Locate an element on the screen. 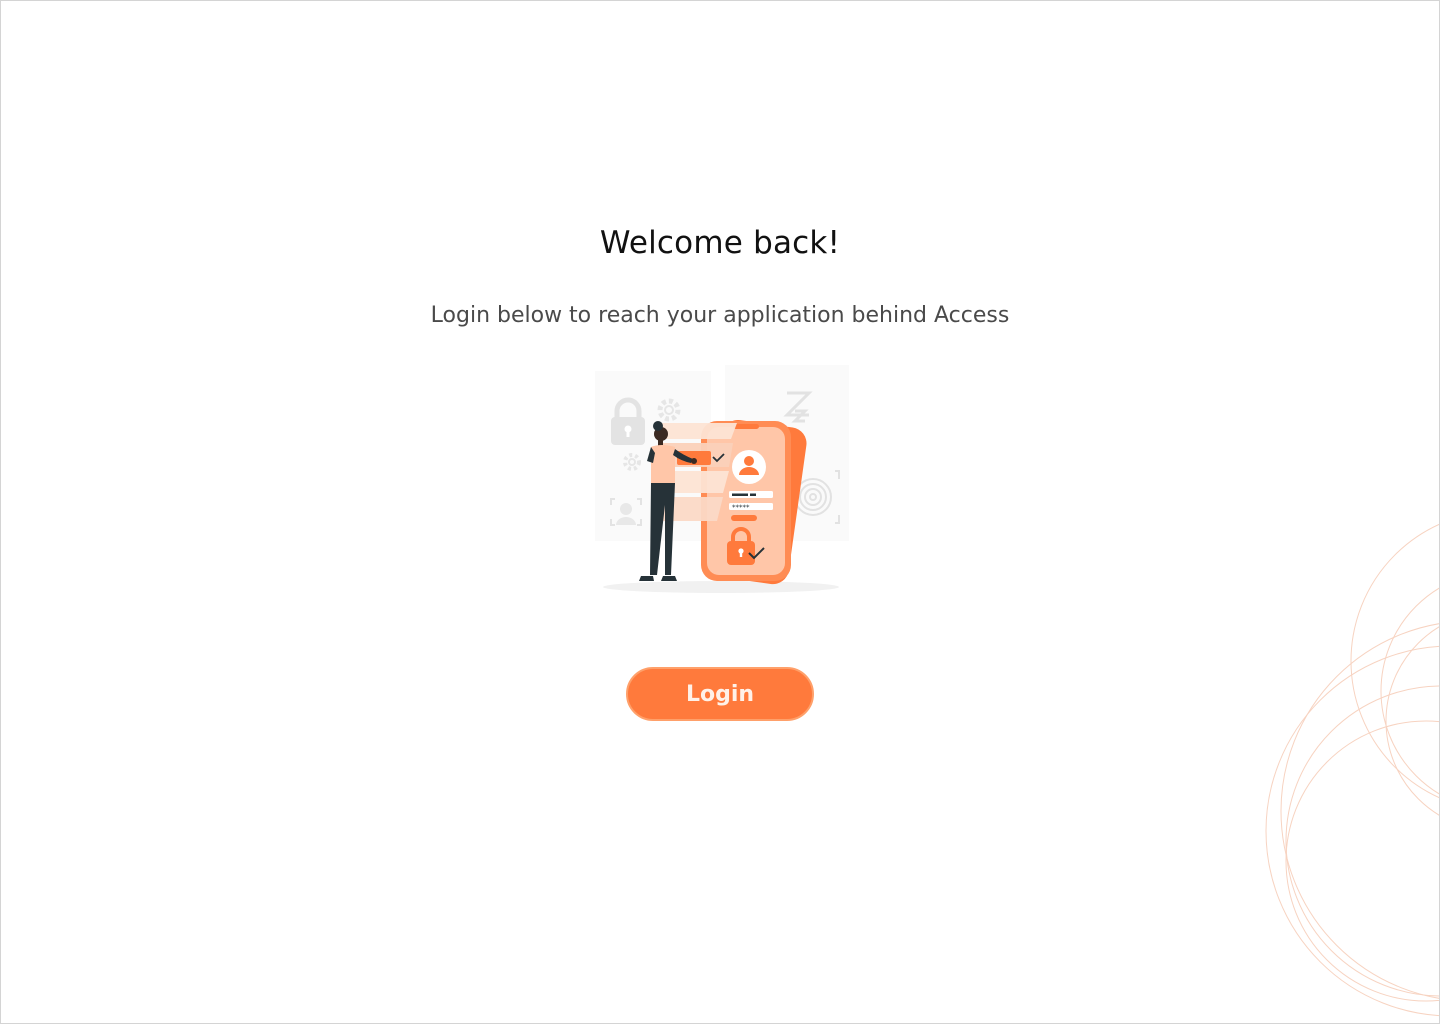 The width and height of the screenshot is (1440, 1024). login-illustration: ***** is located at coordinates (721, 480).